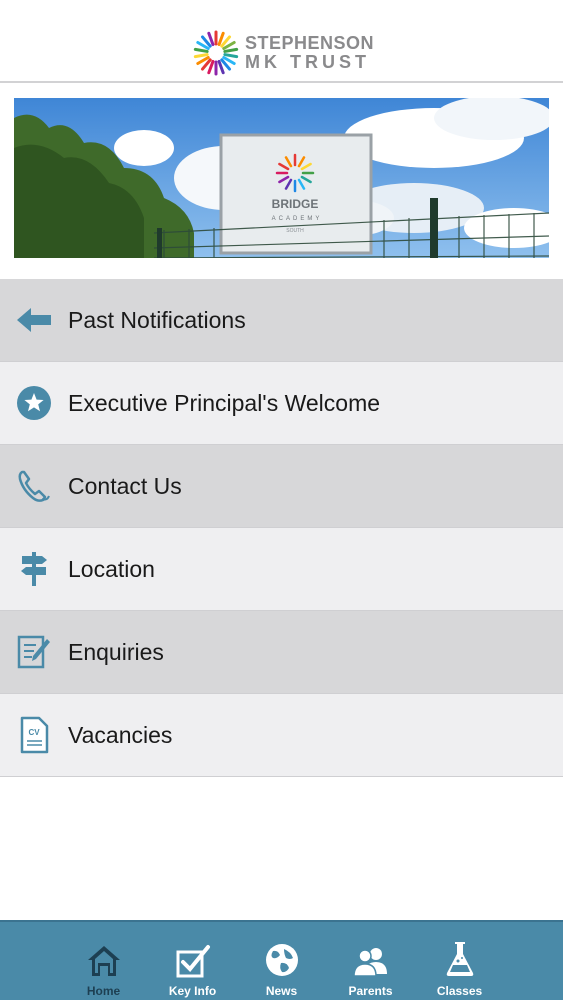  I want to click on star-icon, so click(34, 403).